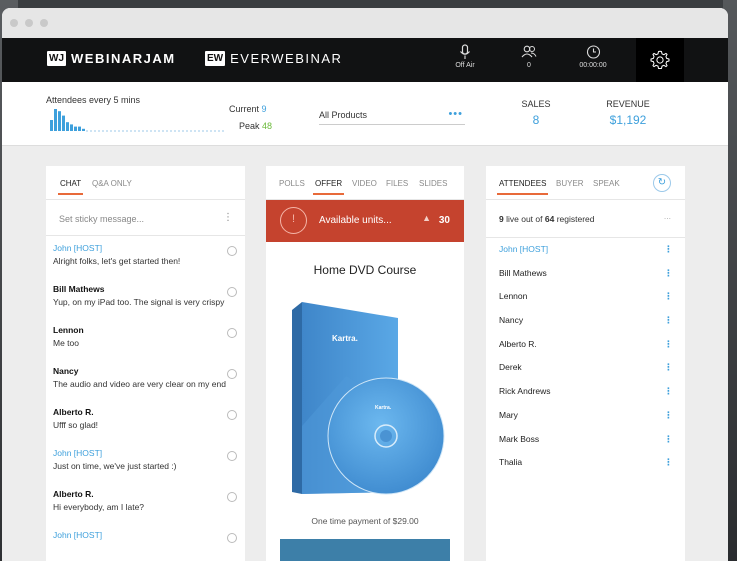  What do you see at coordinates (44, 23) in the screenshot?
I see `window-zoom-dot` at bounding box center [44, 23].